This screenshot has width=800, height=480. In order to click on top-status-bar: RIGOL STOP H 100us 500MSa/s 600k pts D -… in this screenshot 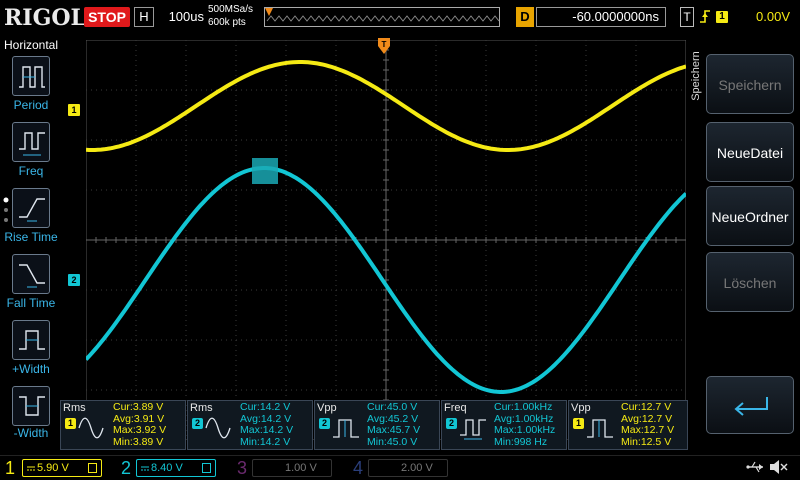, I will do `click(400, 18)`.